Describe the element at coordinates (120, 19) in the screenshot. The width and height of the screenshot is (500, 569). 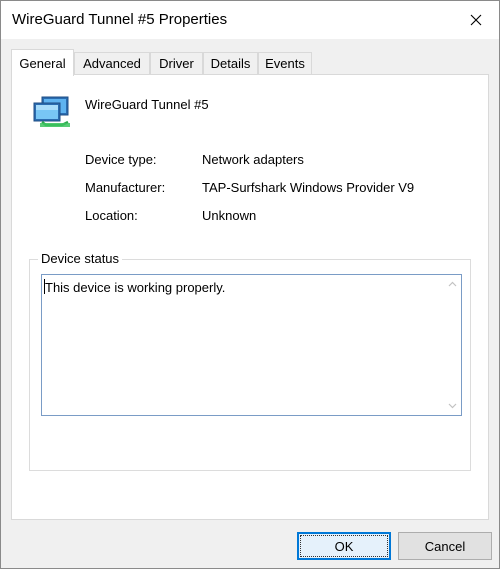
I see `window-title: WireGuard Tunnel #5 Properties` at that location.